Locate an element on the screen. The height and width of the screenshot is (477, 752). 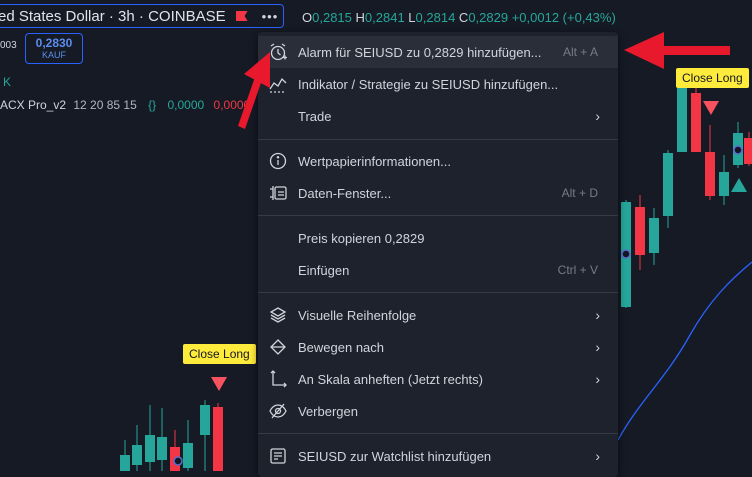
menu-item-label: Bewegen nach is located at coordinates (341, 347).